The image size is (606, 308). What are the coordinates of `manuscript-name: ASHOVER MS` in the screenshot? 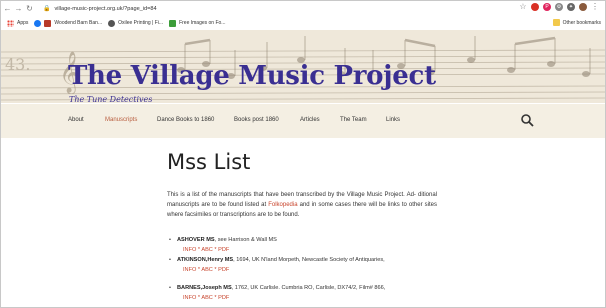 It's located at (196, 240).